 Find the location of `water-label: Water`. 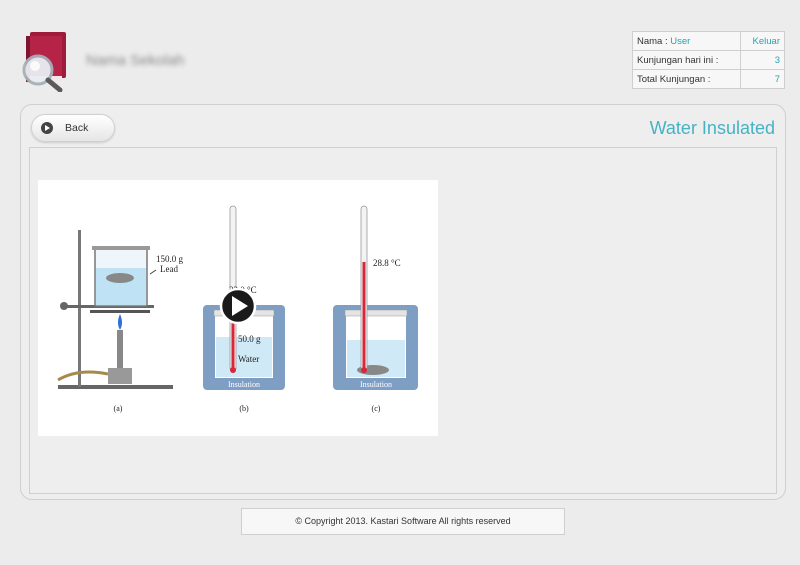

water-label: Water is located at coordinates (248, 359).